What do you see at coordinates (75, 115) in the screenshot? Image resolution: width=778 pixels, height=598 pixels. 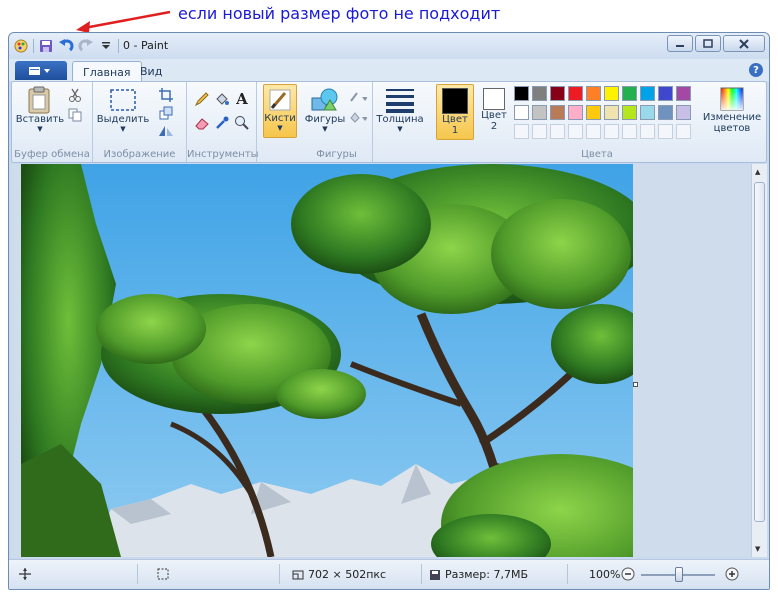 I see `copy-icon` at bounding box center [75, 115].